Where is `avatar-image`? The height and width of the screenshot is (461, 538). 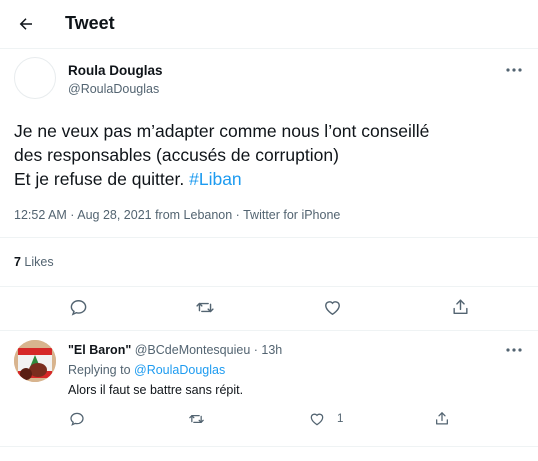 avatar-image is located at coordinates (35, 361).